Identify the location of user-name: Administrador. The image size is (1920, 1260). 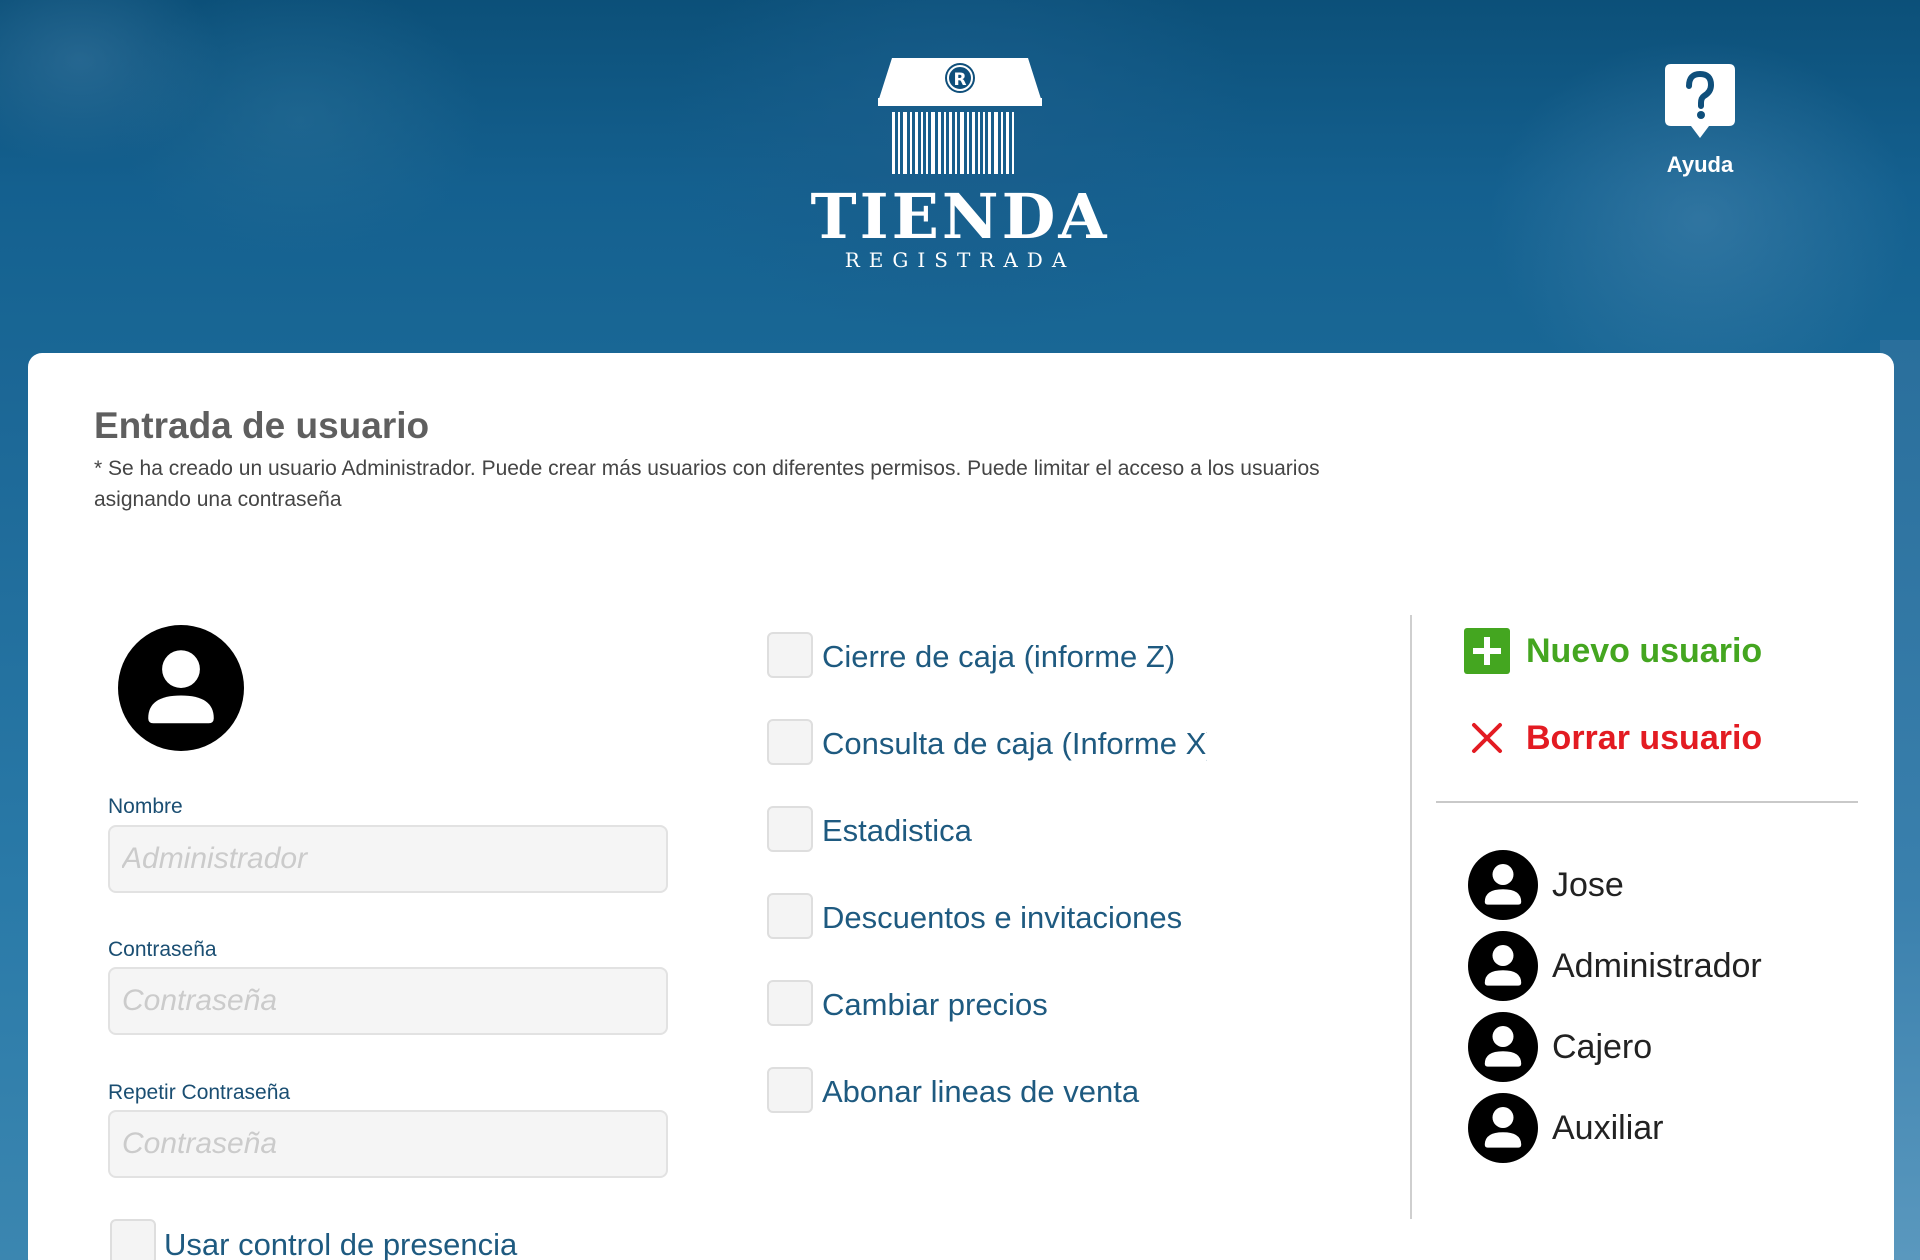
(1657, 965).